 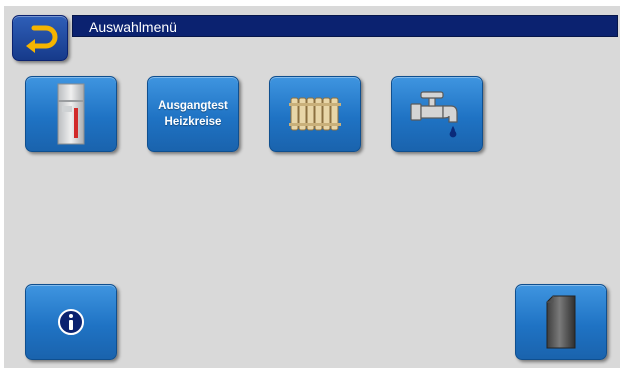 I want to click on boiler-button, so click(x=71, y=114).